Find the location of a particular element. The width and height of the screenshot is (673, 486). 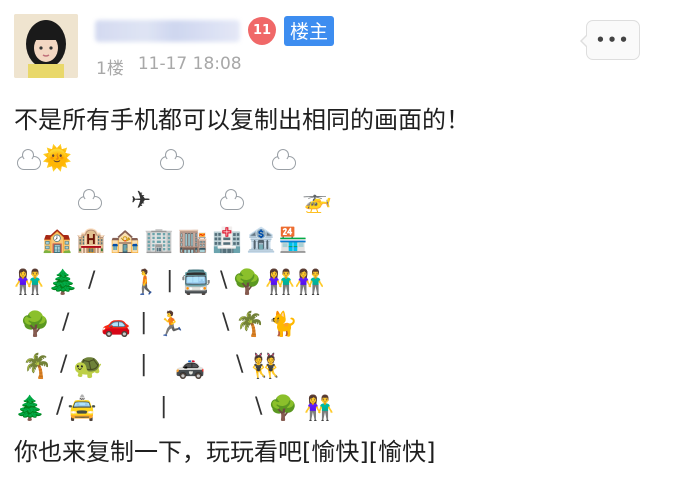

level-badge: 11 is located at coordinates (262, 31).